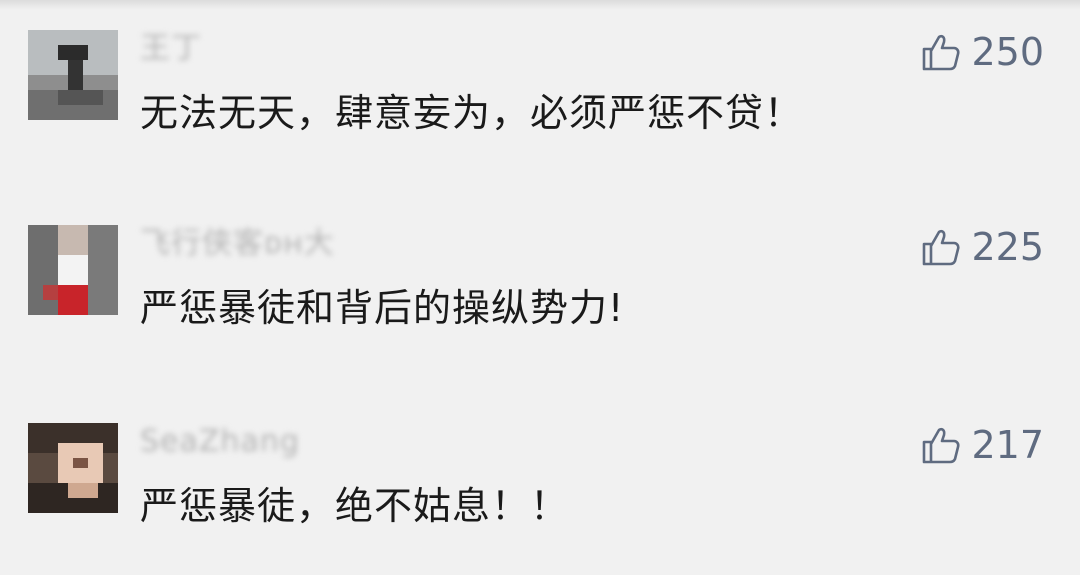 The height and width of the screenshot is (575, 1080). I want to click on comment-text: 无法无天，肆意妄为，必须严惩不贷！, so click(472, 113).